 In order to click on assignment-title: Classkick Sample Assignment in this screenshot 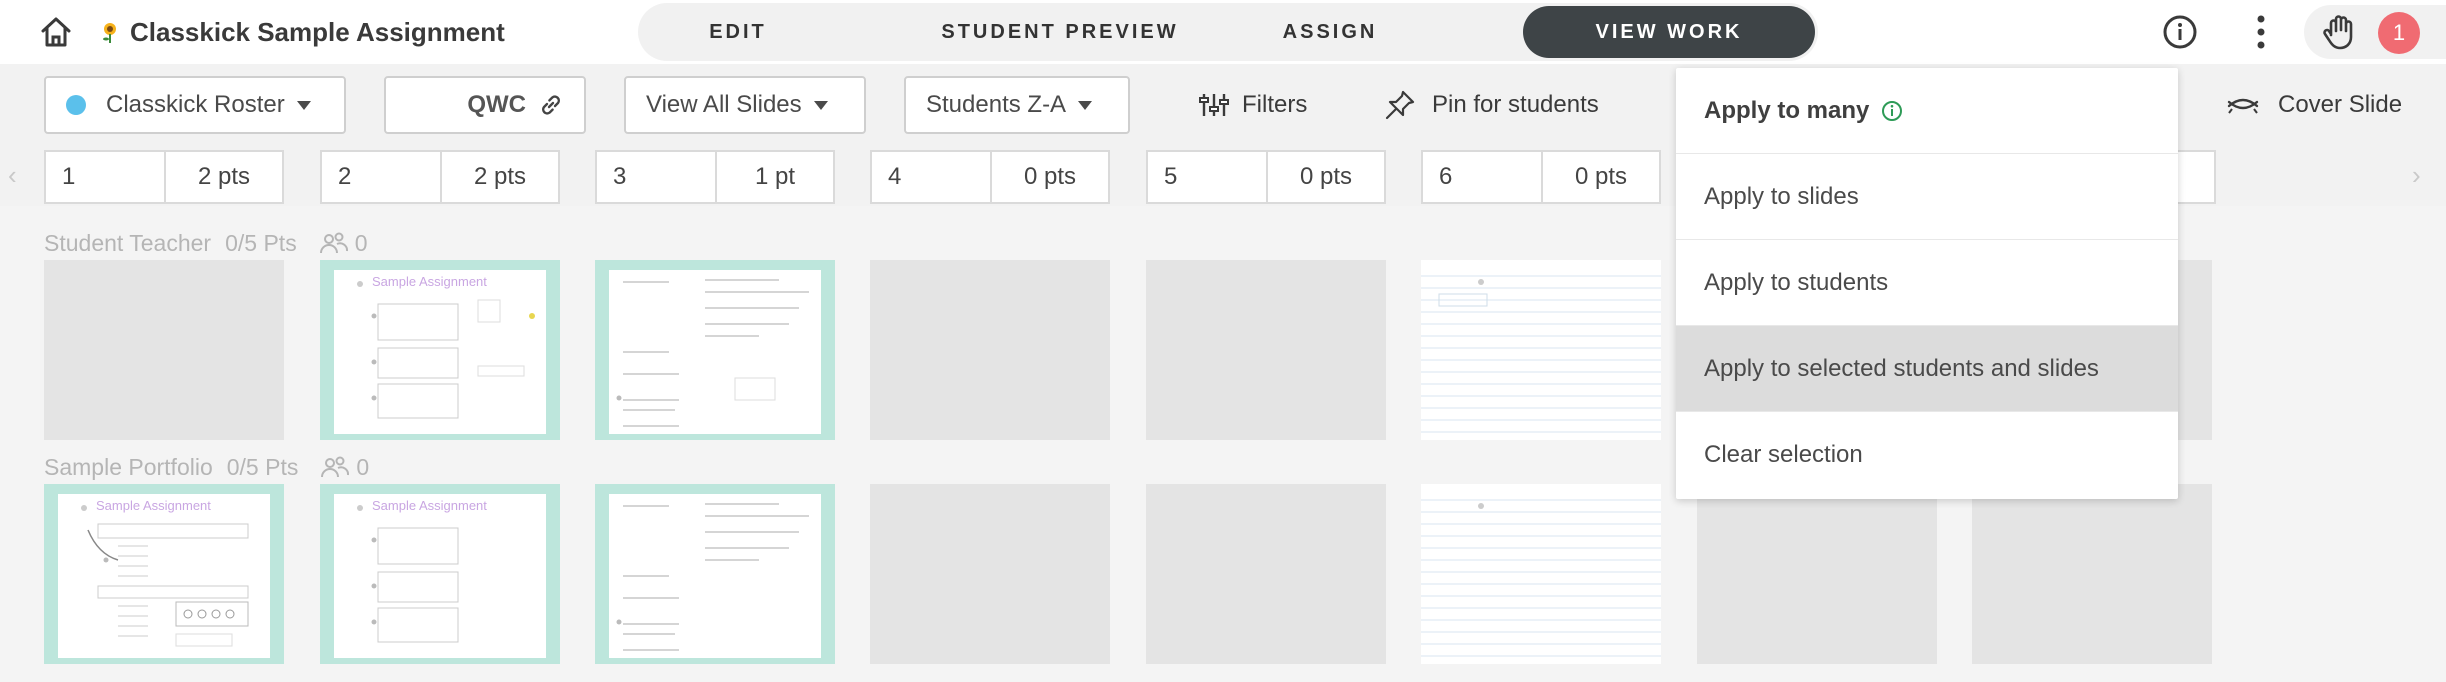, I will do `click(317, 31)`.